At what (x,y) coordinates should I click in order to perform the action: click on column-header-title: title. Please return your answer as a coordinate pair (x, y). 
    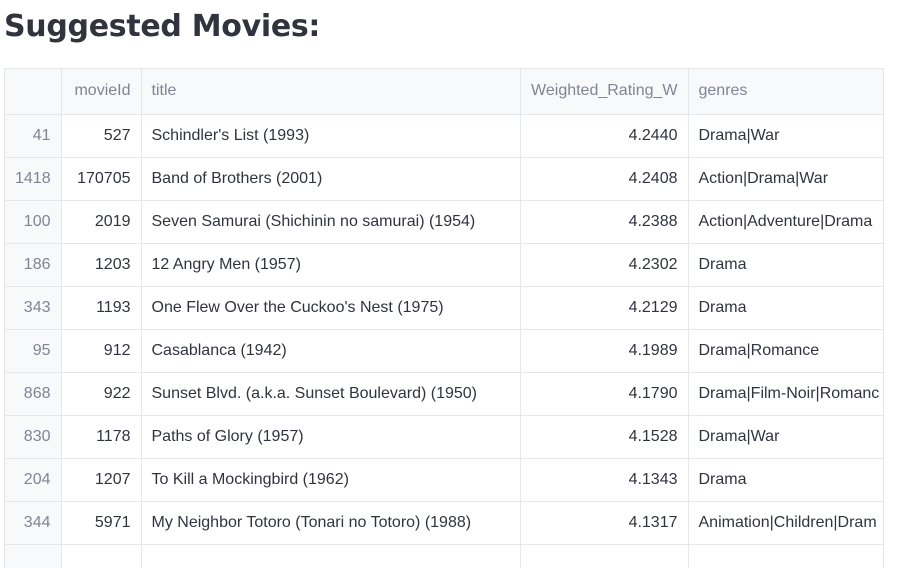
    Looking at the image, I should click on (331, 92).